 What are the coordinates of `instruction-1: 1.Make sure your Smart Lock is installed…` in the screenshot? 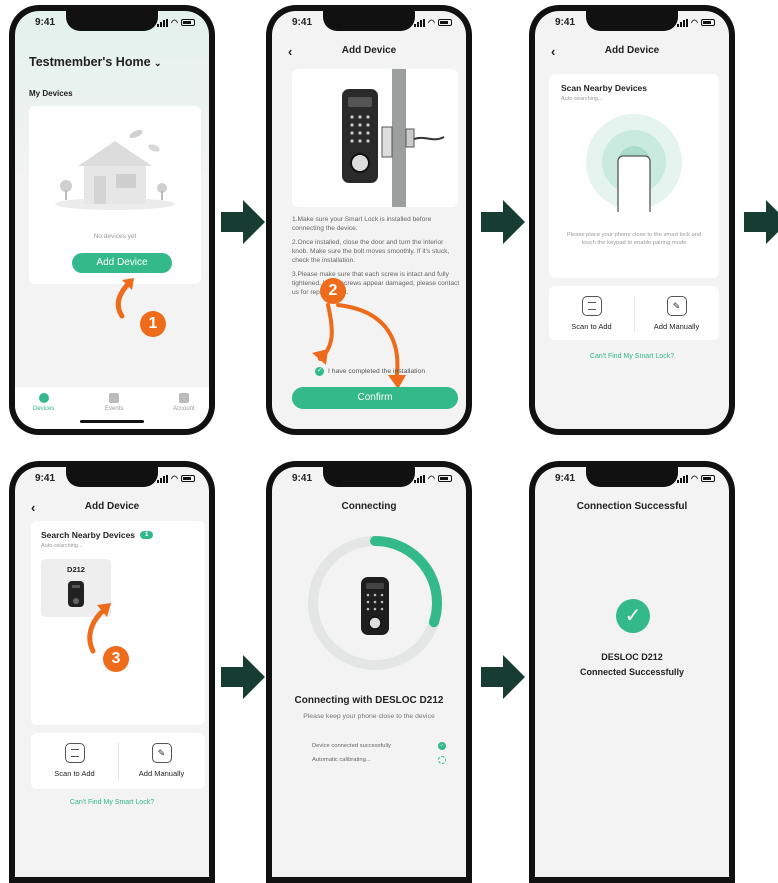 It's located at (362, 224).